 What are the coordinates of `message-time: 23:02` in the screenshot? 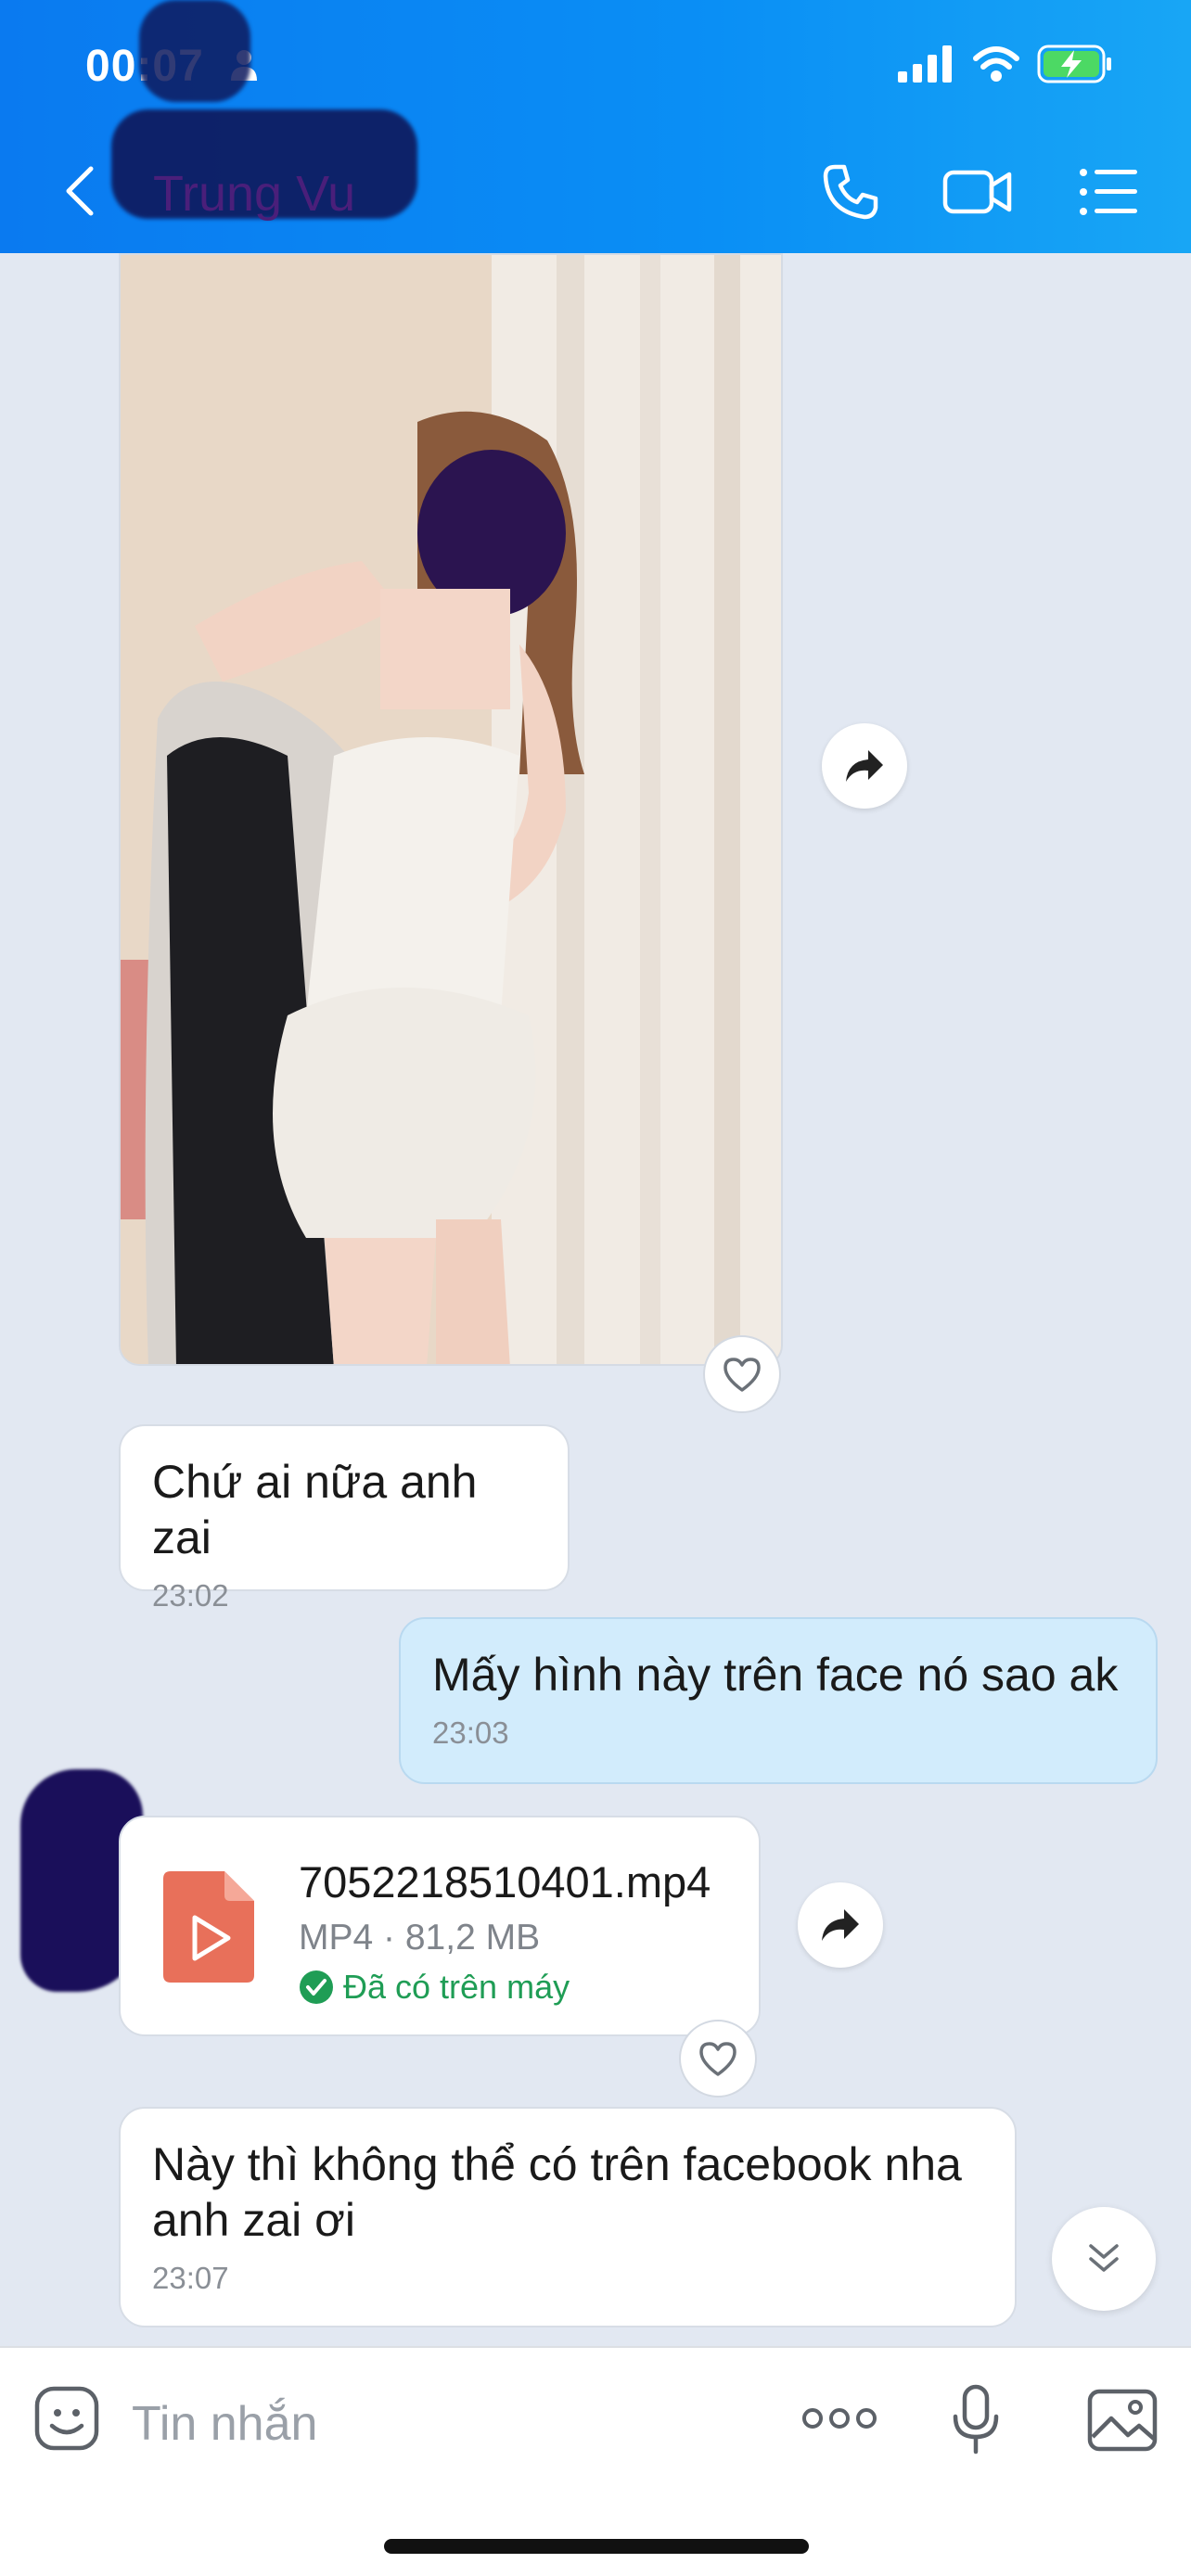 It's located at (190, 1595).